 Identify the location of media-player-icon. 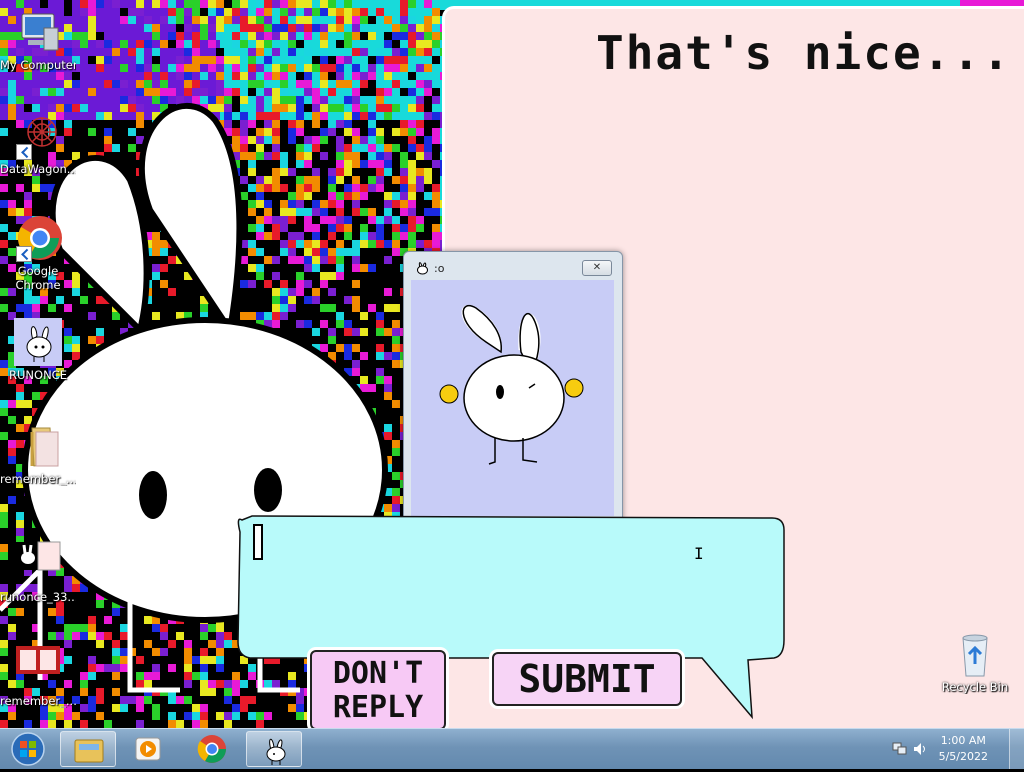
(148, 749).